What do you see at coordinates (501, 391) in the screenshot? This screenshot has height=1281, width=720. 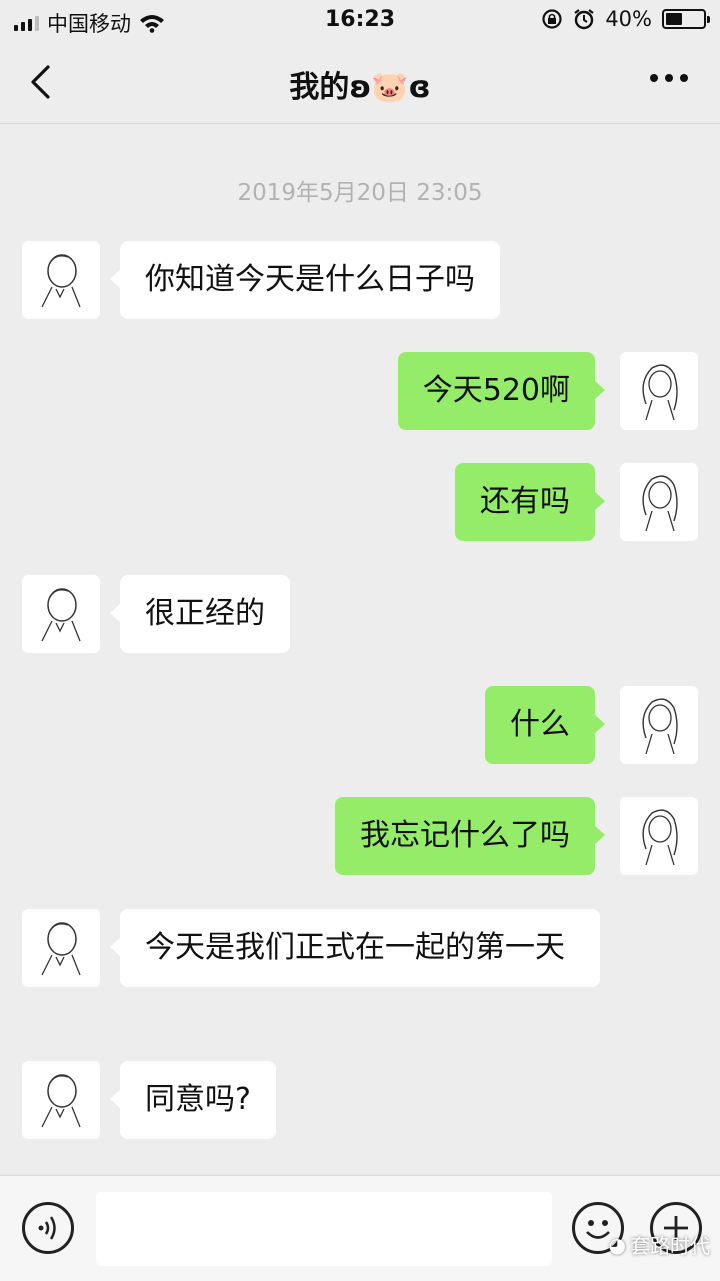 I see `message-bubble-outgoing: 今天520啊` at bounding box center [501, 391].